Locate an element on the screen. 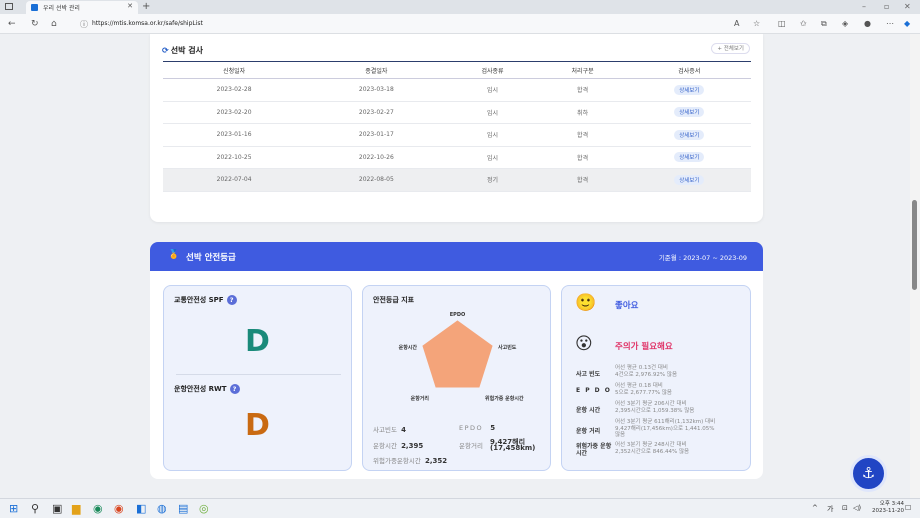  scrollbar is located at coordinates (915, 266).